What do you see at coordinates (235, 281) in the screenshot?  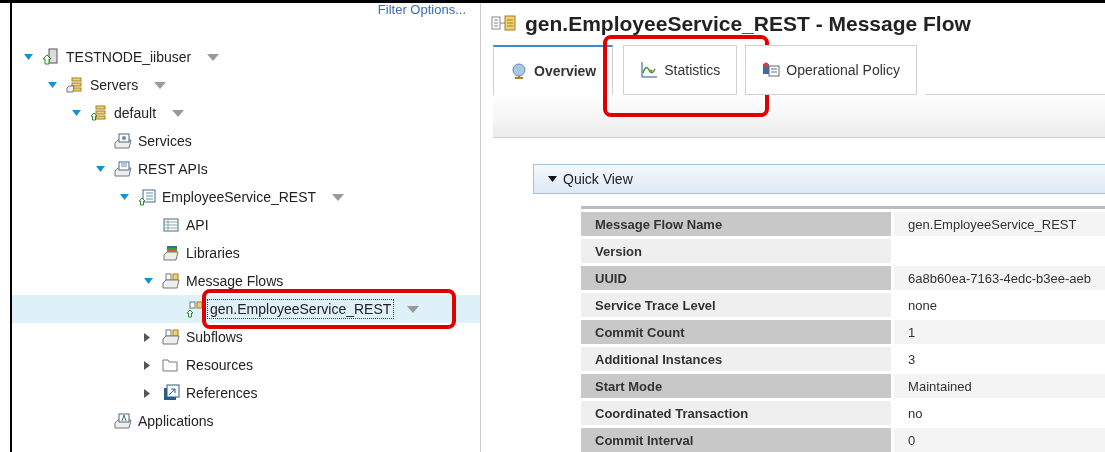 I see `tree-item: Message Flows` at bounding box center [235, 281].